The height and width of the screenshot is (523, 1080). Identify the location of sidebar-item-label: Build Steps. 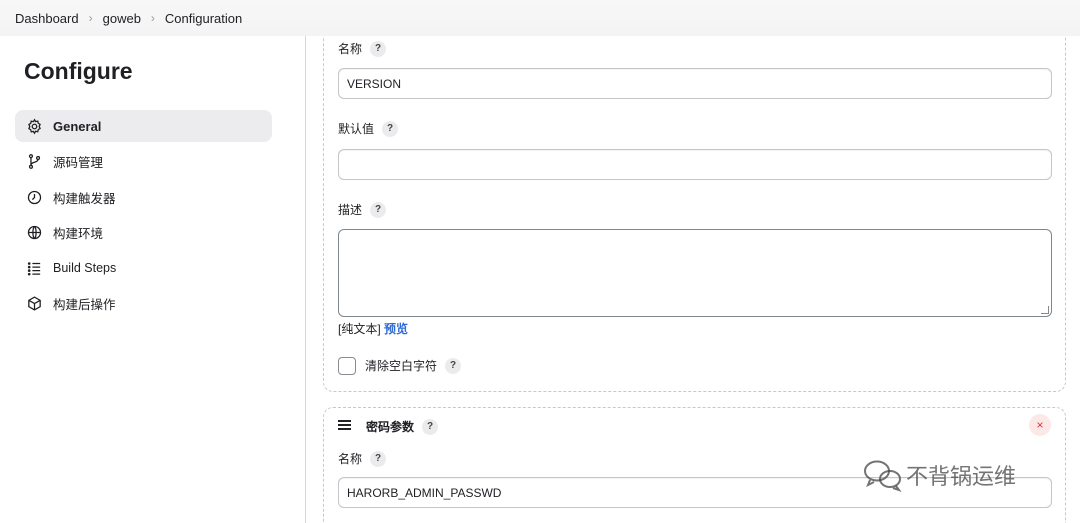
(85, 268).